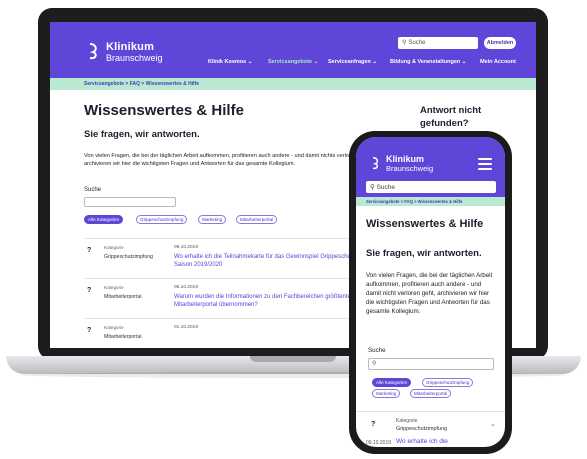 This screenshot has width=587, height=459. I want to click on faq-search-input: ⚲, so click(431, 364).